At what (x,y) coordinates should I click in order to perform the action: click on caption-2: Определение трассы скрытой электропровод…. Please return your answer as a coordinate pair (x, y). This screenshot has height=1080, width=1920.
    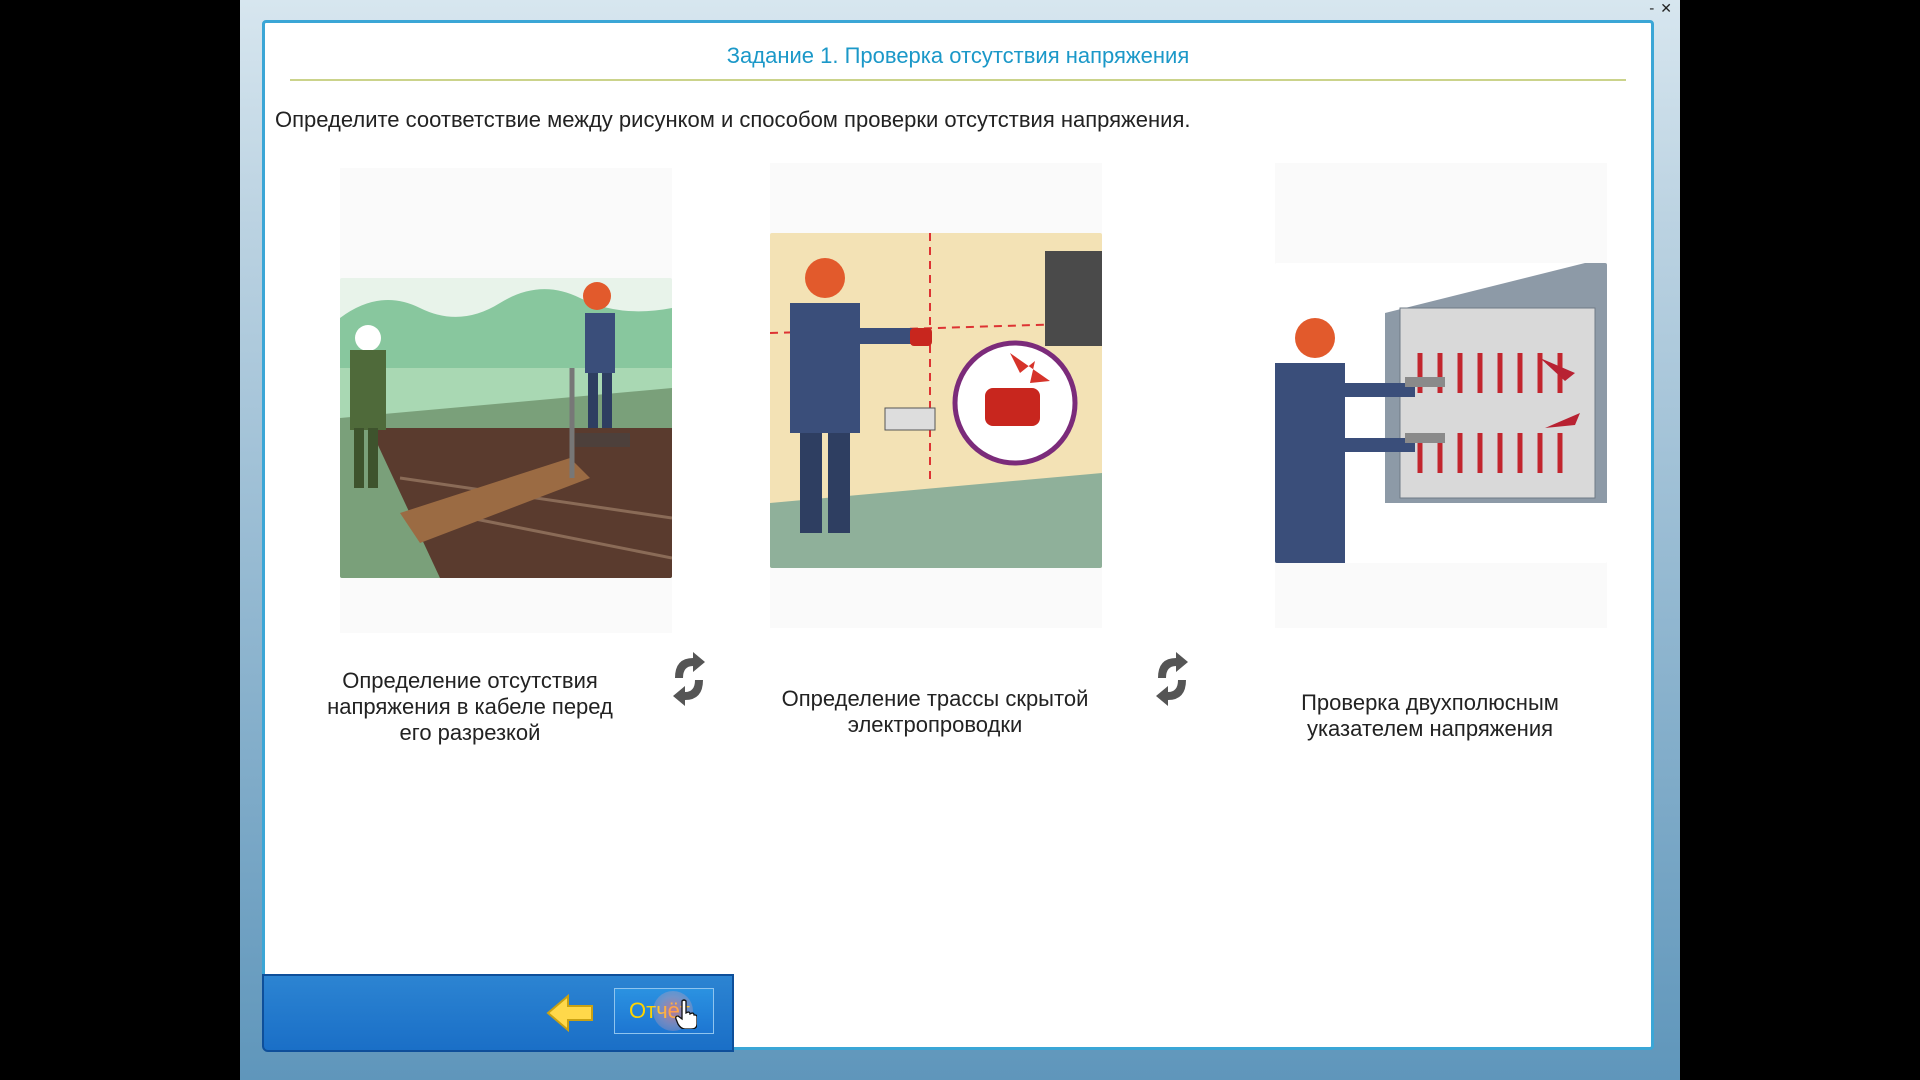
    Looking at the image, I should click on (935, 712).